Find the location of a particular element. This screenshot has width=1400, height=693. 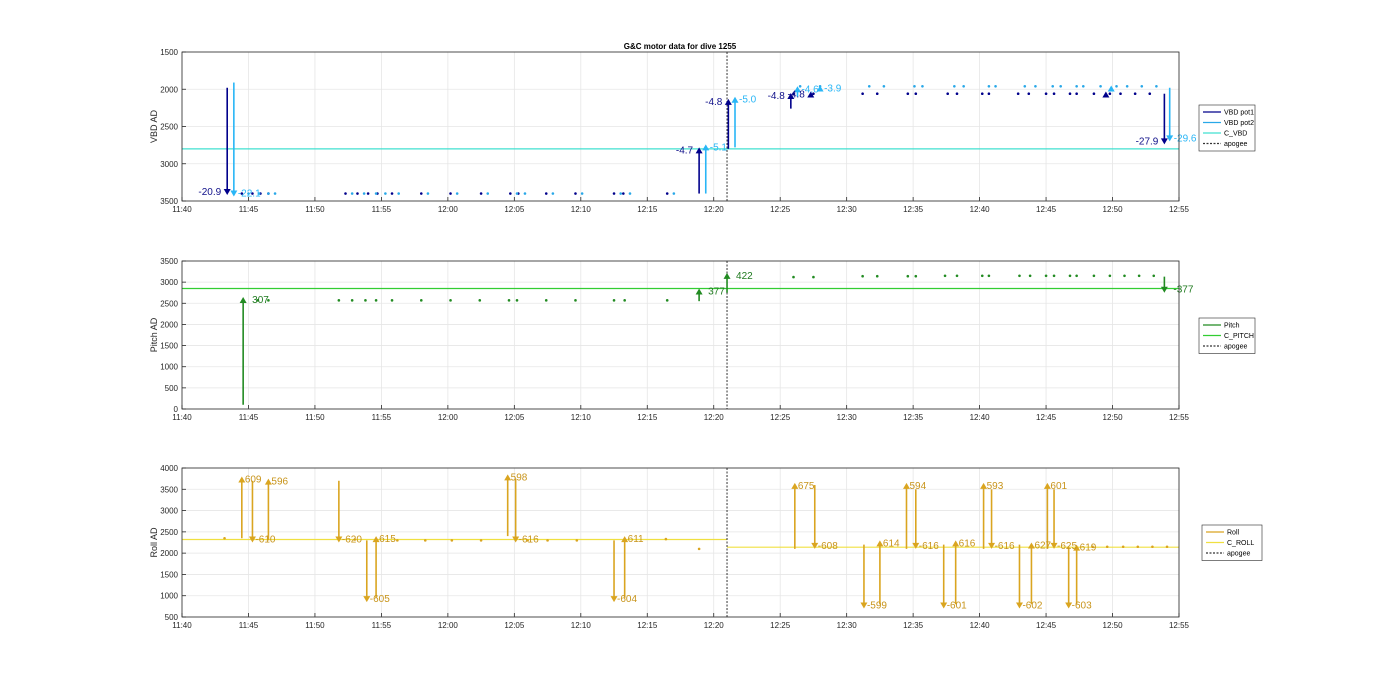

x-tick-label: 12:50 is located at coordinates (1113, 417).